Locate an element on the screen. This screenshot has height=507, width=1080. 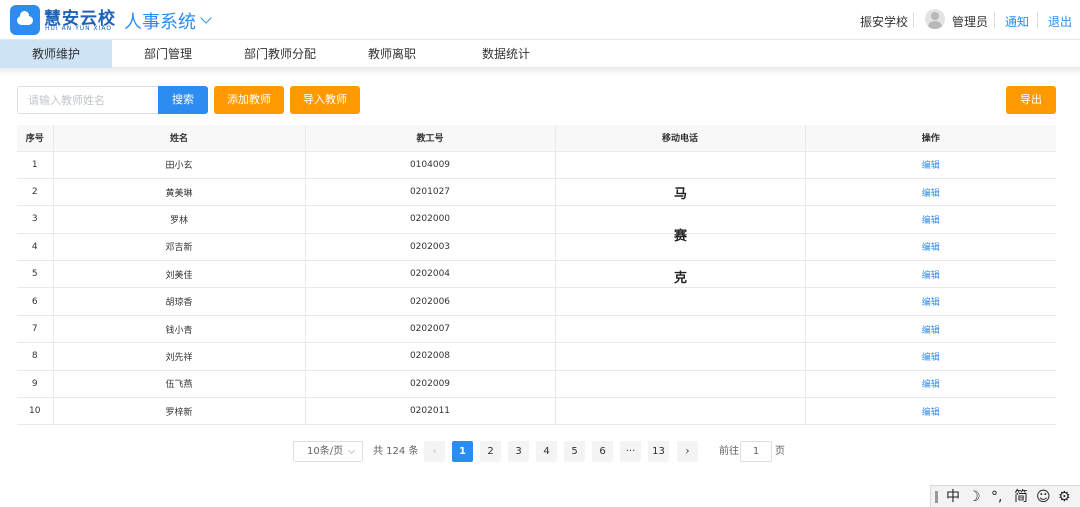
teacher-name-cell: 邓吉新 is located at coordinates (179, 247).